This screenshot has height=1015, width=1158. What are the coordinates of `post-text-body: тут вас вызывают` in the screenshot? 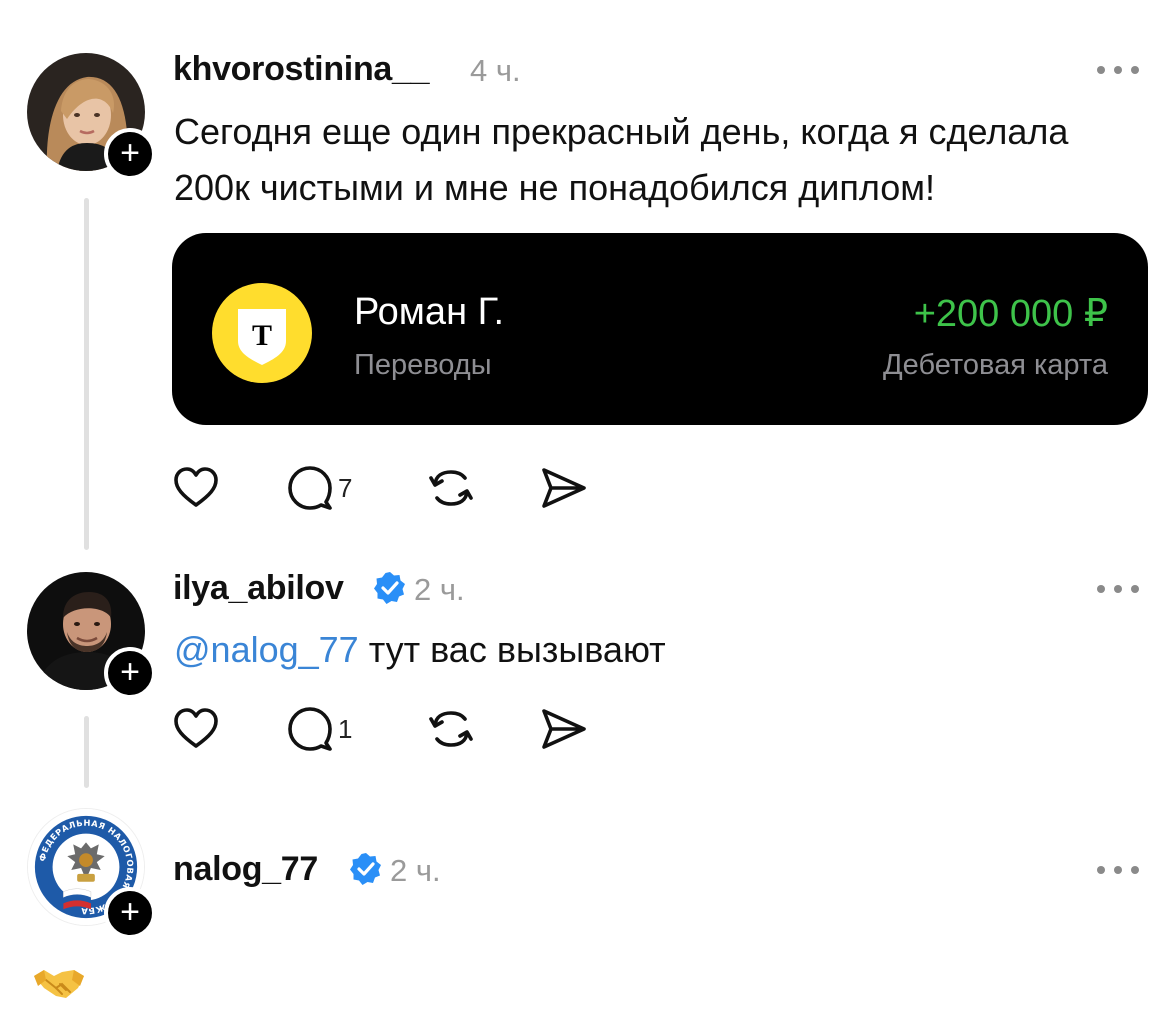 It's located at (512, 649).